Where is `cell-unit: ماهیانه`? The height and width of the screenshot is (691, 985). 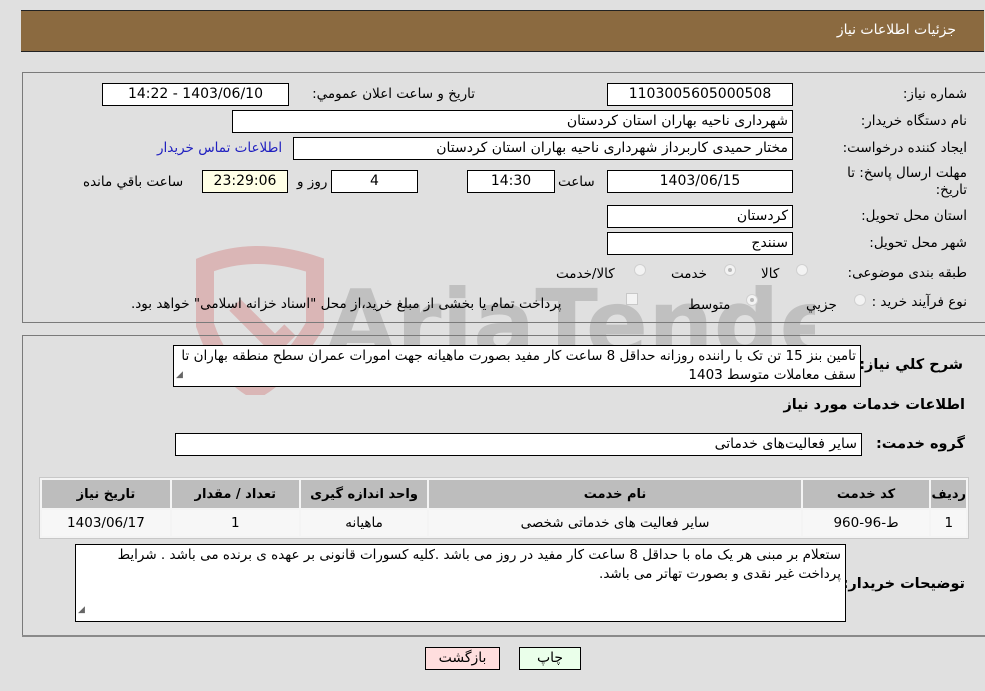
cell-unit: ماهیانه is located at coordinates (364, 523).